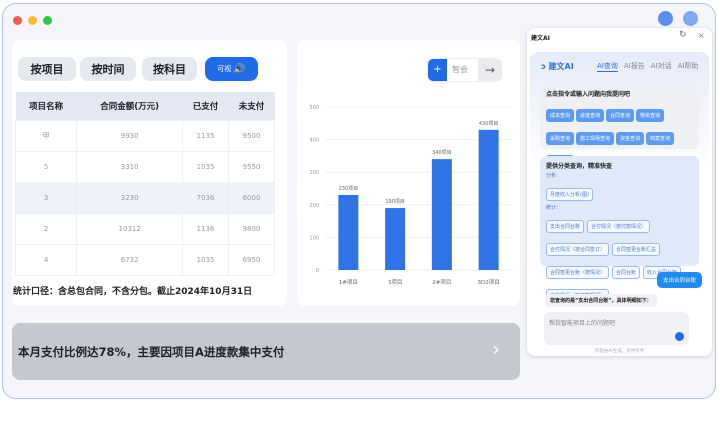 This screenshot has width=719, height=423. Describe the element at coordinates (17, 20) in the screenshot. I see `close-dot` at that location.